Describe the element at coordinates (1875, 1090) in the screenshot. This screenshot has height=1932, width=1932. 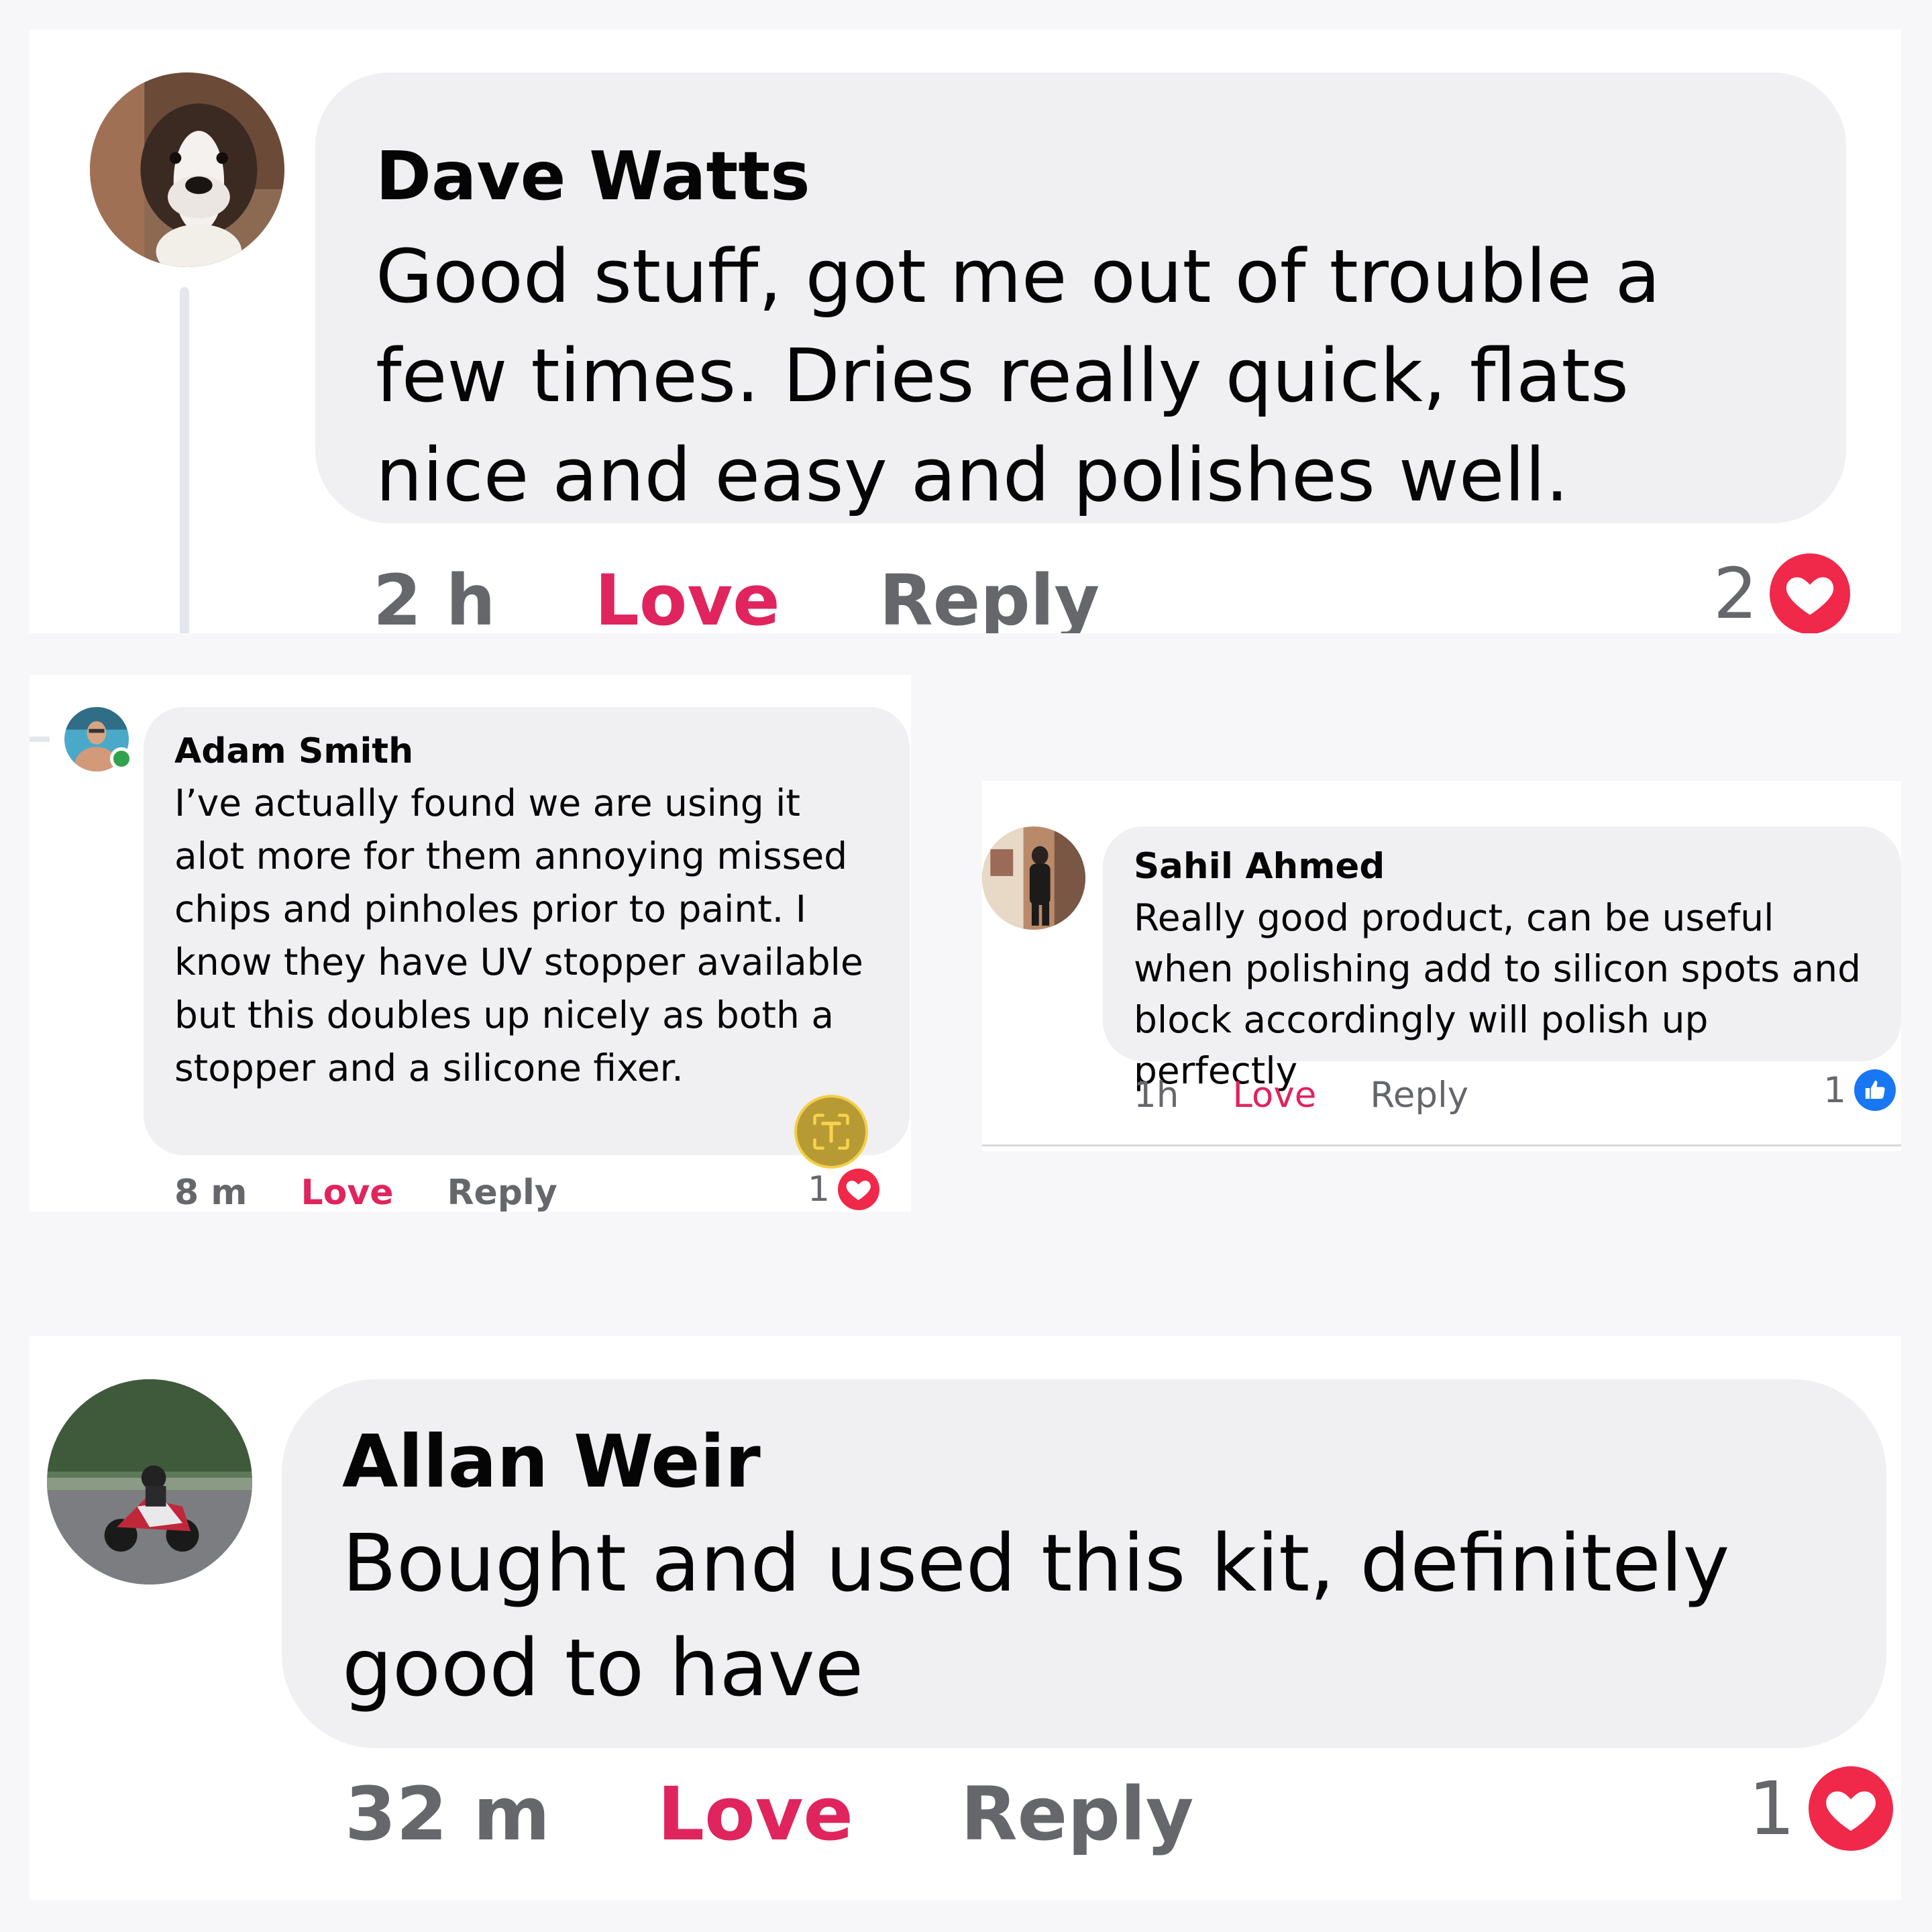
I see `like-icon` at that location.